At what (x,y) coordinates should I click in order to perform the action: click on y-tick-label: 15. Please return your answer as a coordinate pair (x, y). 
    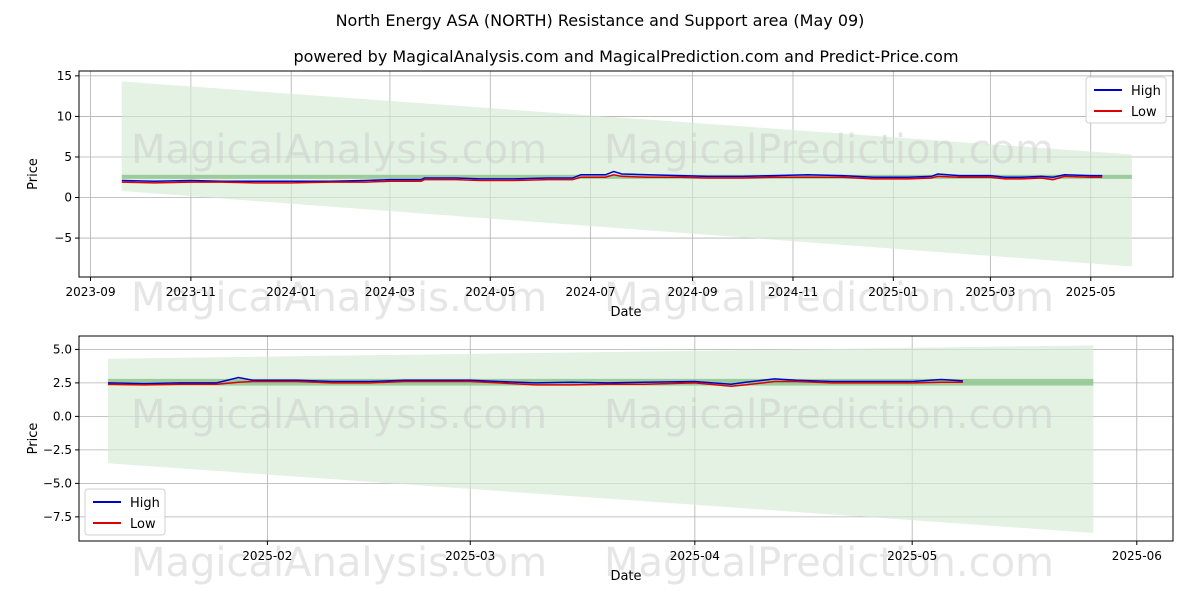
    Looking at the image, I should click on (64, 76).